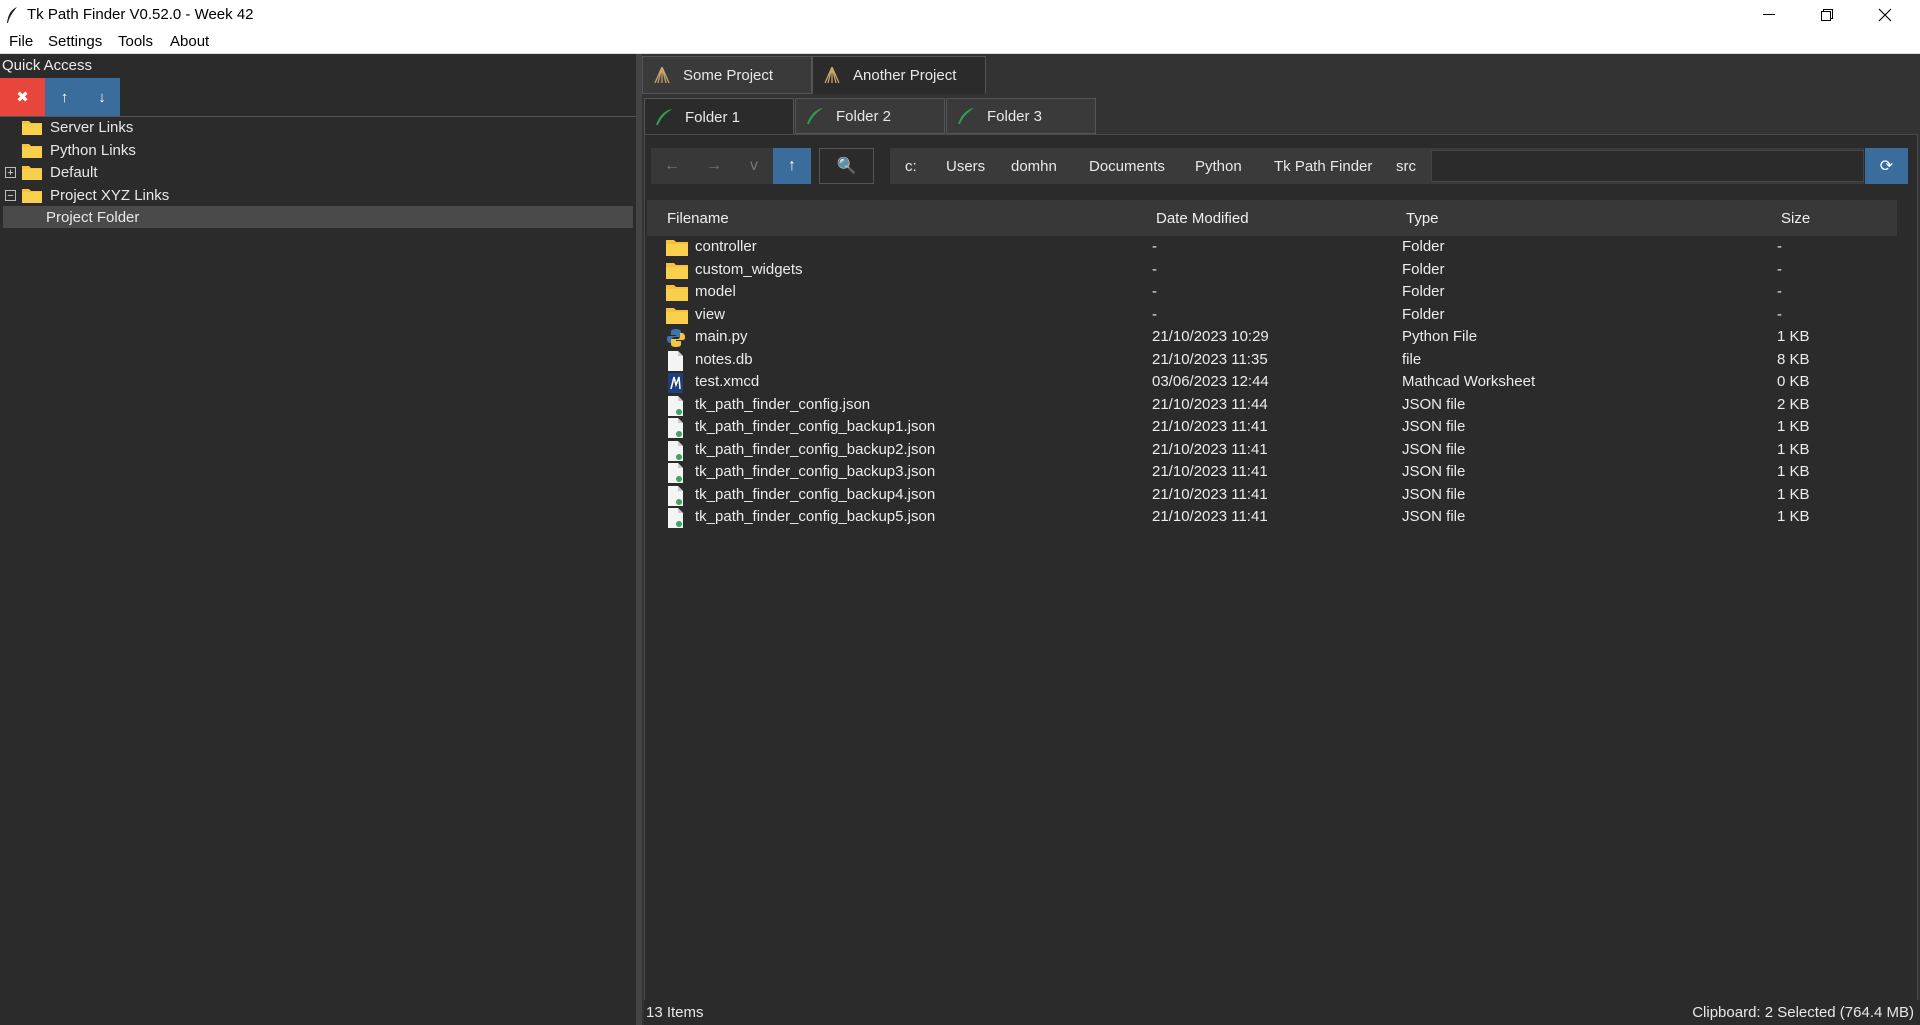  Describe the element at coordinates (965, 166) in the screenshot. I see `breadcrumb-users: Users` at that location.